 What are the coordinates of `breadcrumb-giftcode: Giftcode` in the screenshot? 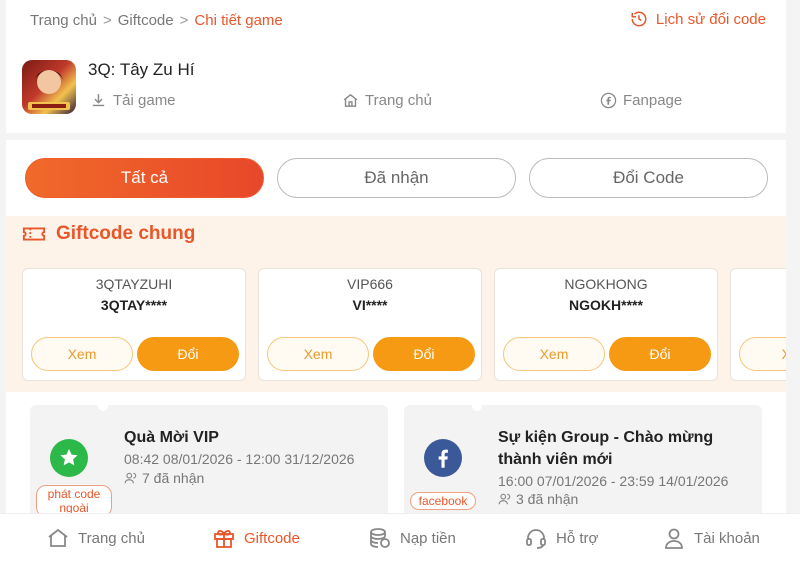 It's located at (146, 20).